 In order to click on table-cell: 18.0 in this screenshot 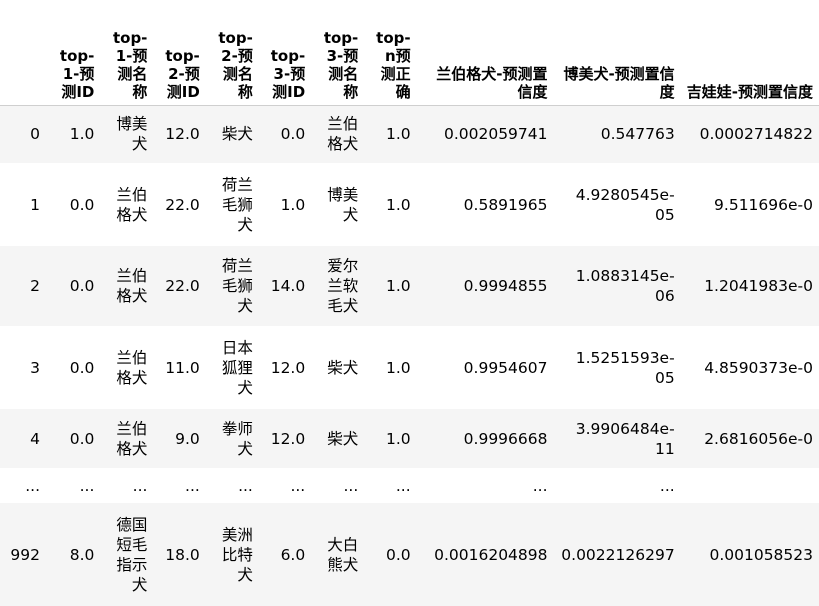, I will do `click(179, 554)`.